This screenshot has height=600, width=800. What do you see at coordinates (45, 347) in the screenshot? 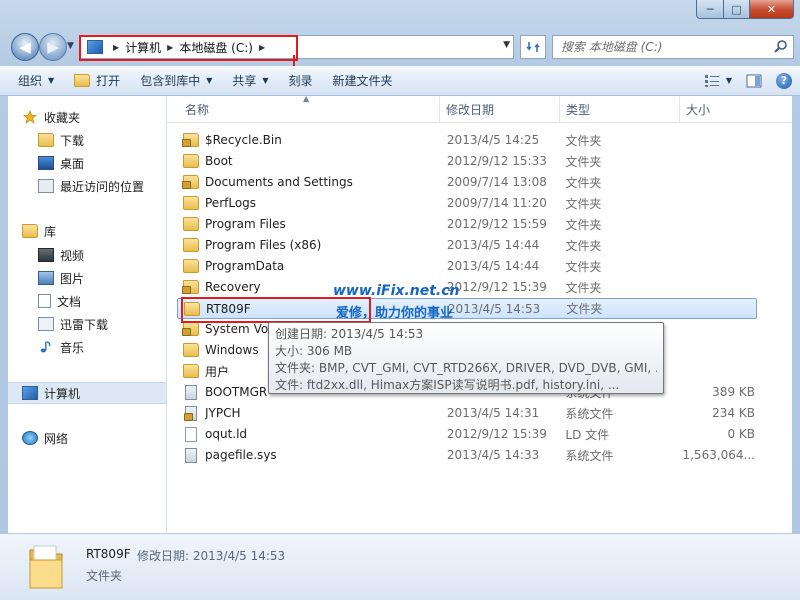
I see `music-note-icon` at bounding box center [45, 347].